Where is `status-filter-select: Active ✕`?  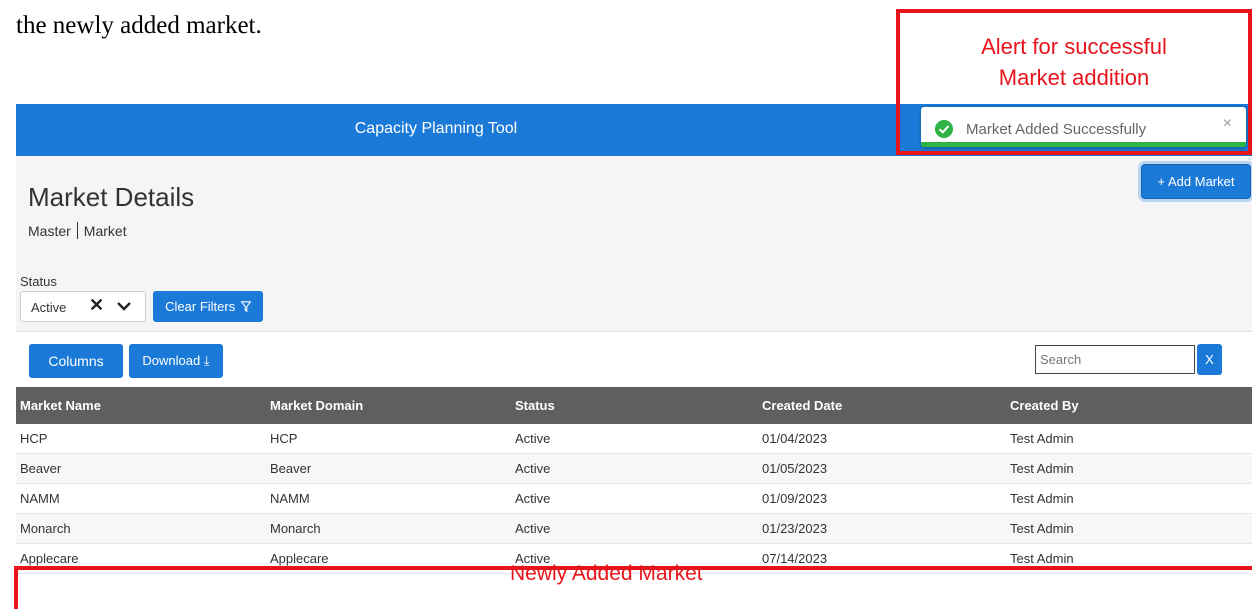
status-filter-select: Active ✕ is located at coordinates (83, 306).